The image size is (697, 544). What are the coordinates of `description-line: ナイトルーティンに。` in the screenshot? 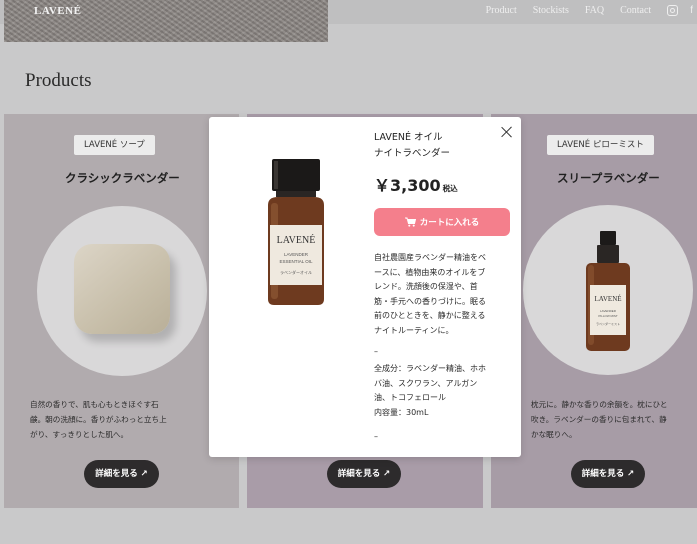 It's located at (414, 330).